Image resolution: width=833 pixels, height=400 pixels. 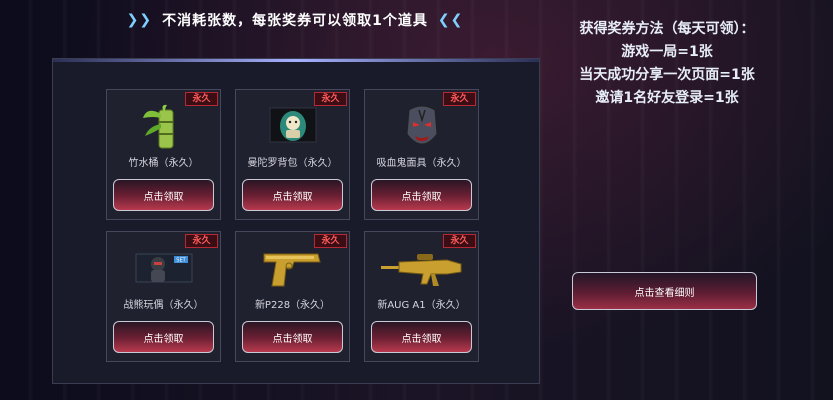 I want to click on bamboo-bucket-icon, so click(x=163, y=126).